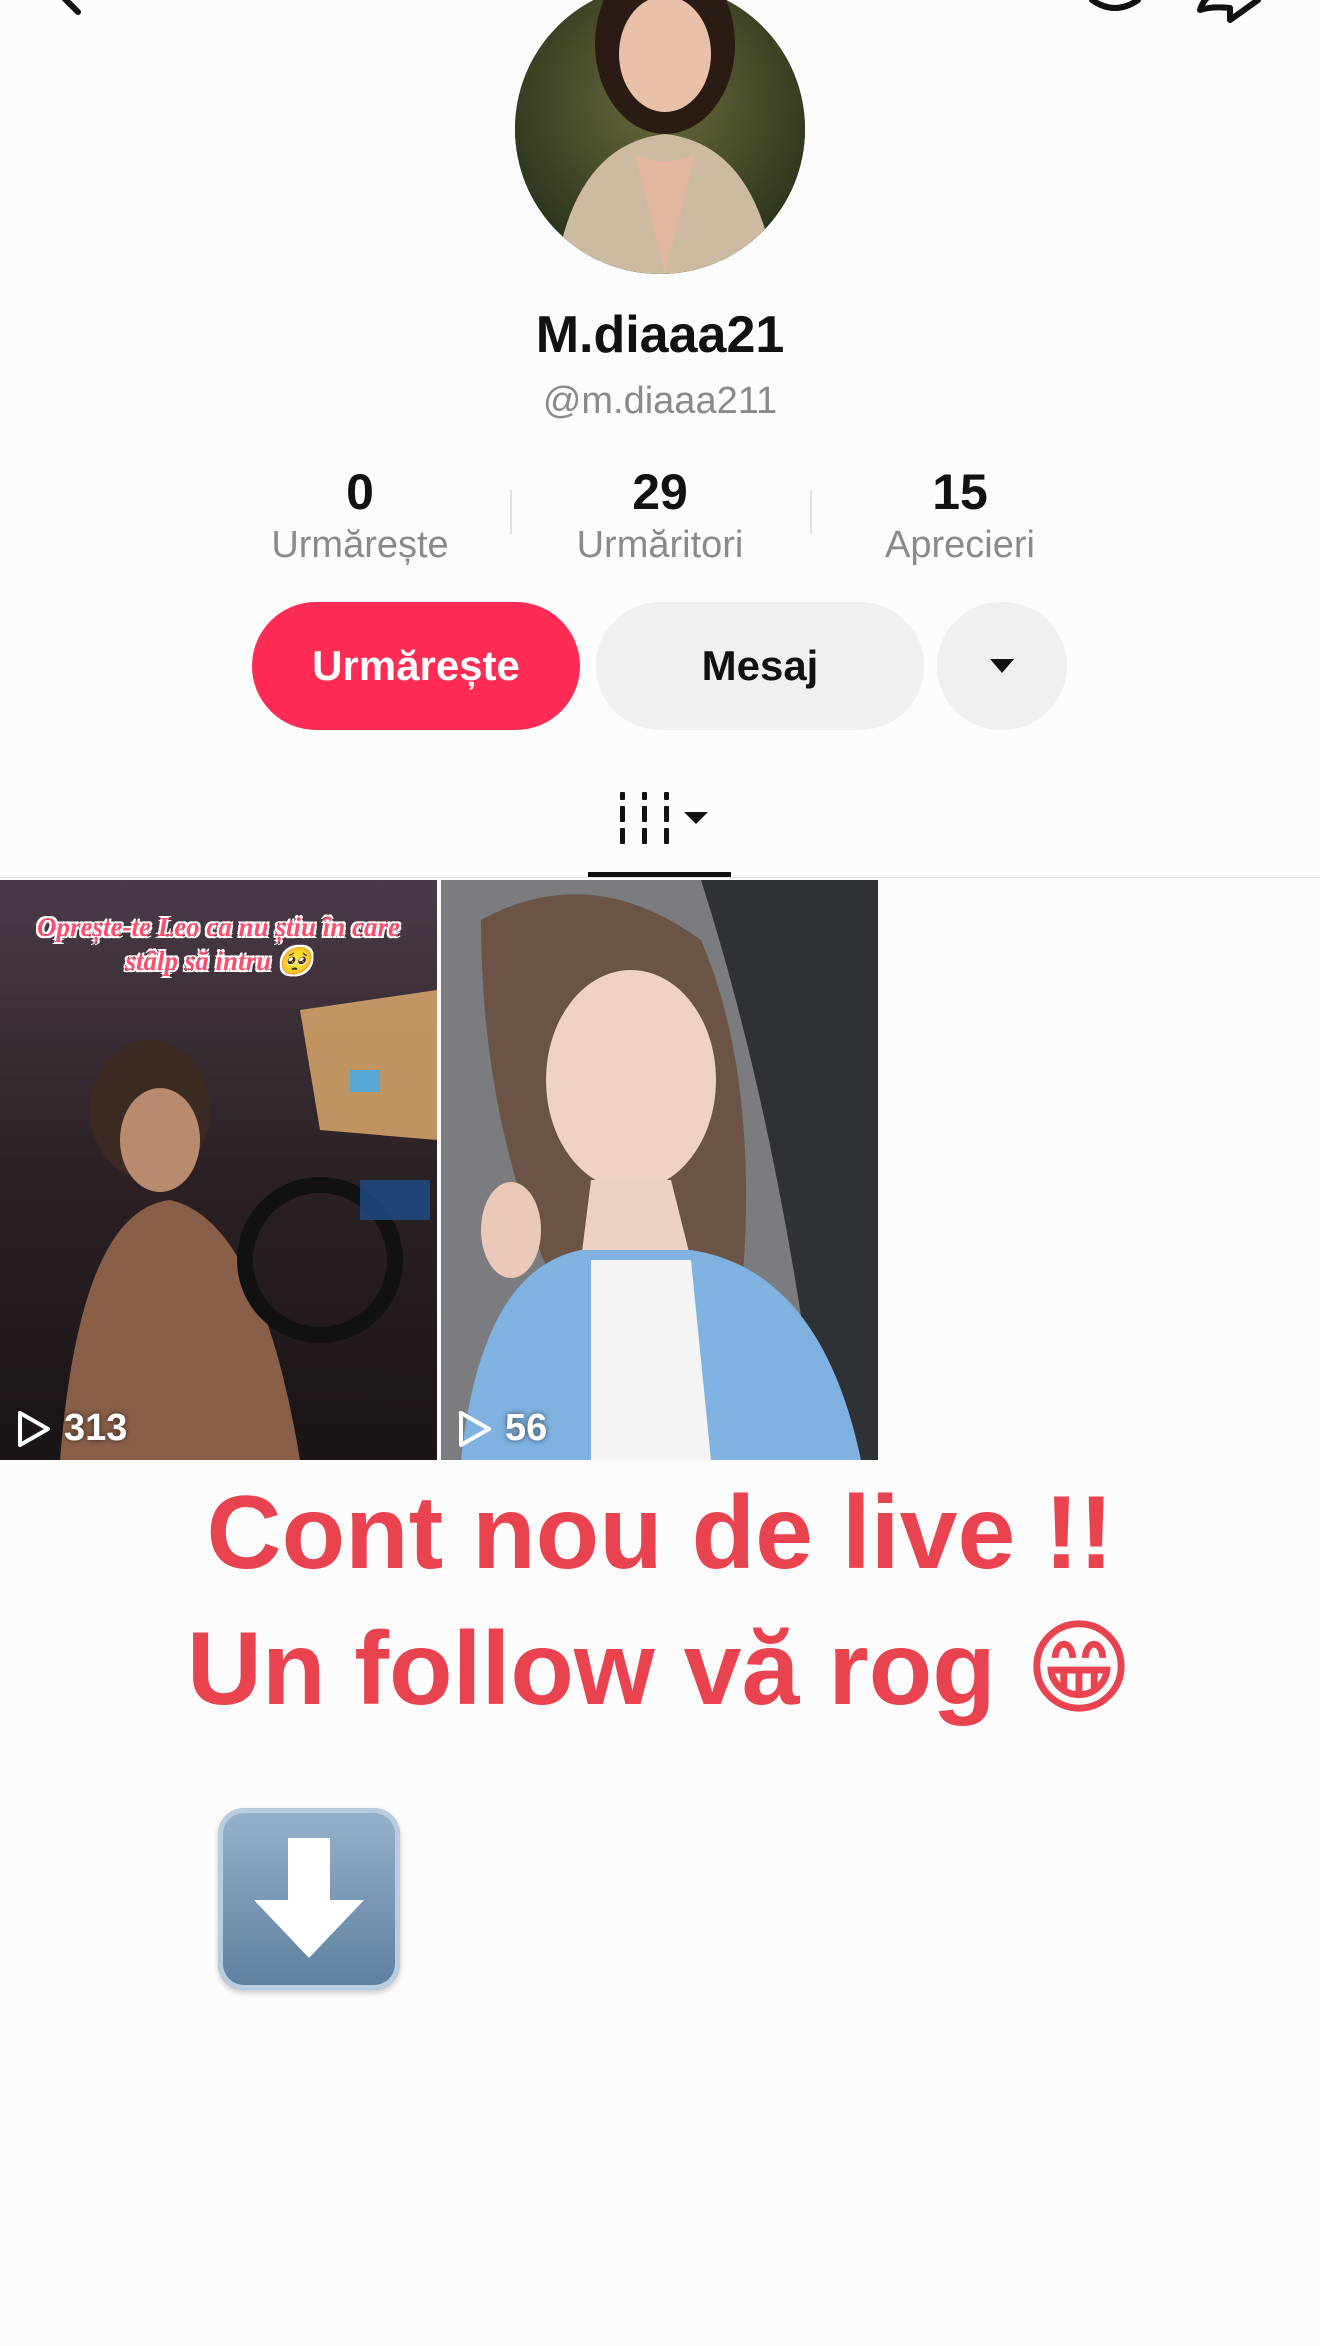 Image resolution: width=1320 pixels, height=2346 pixels. Describe the element at coordinates (660, 492) in the screenshot. I see `followers-count: 29` at that location.